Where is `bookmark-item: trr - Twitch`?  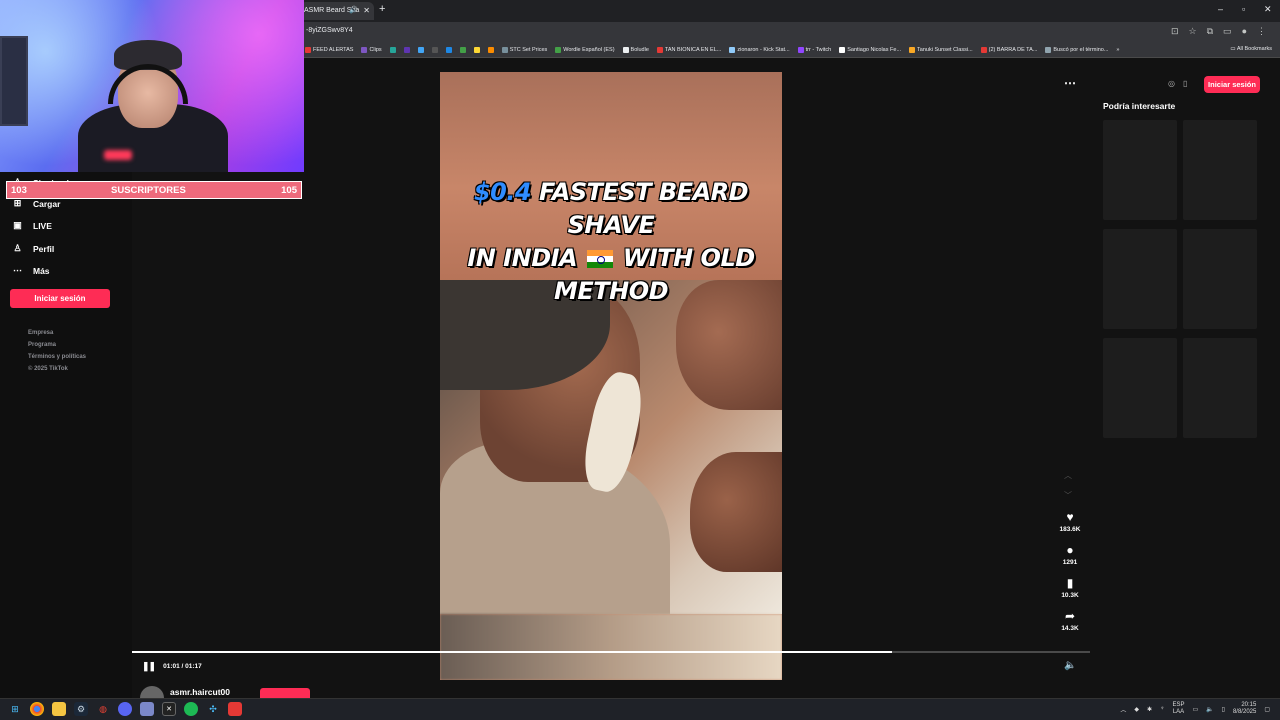
bookmark-item: trr - Twitch is located at coordinates (814, 49).